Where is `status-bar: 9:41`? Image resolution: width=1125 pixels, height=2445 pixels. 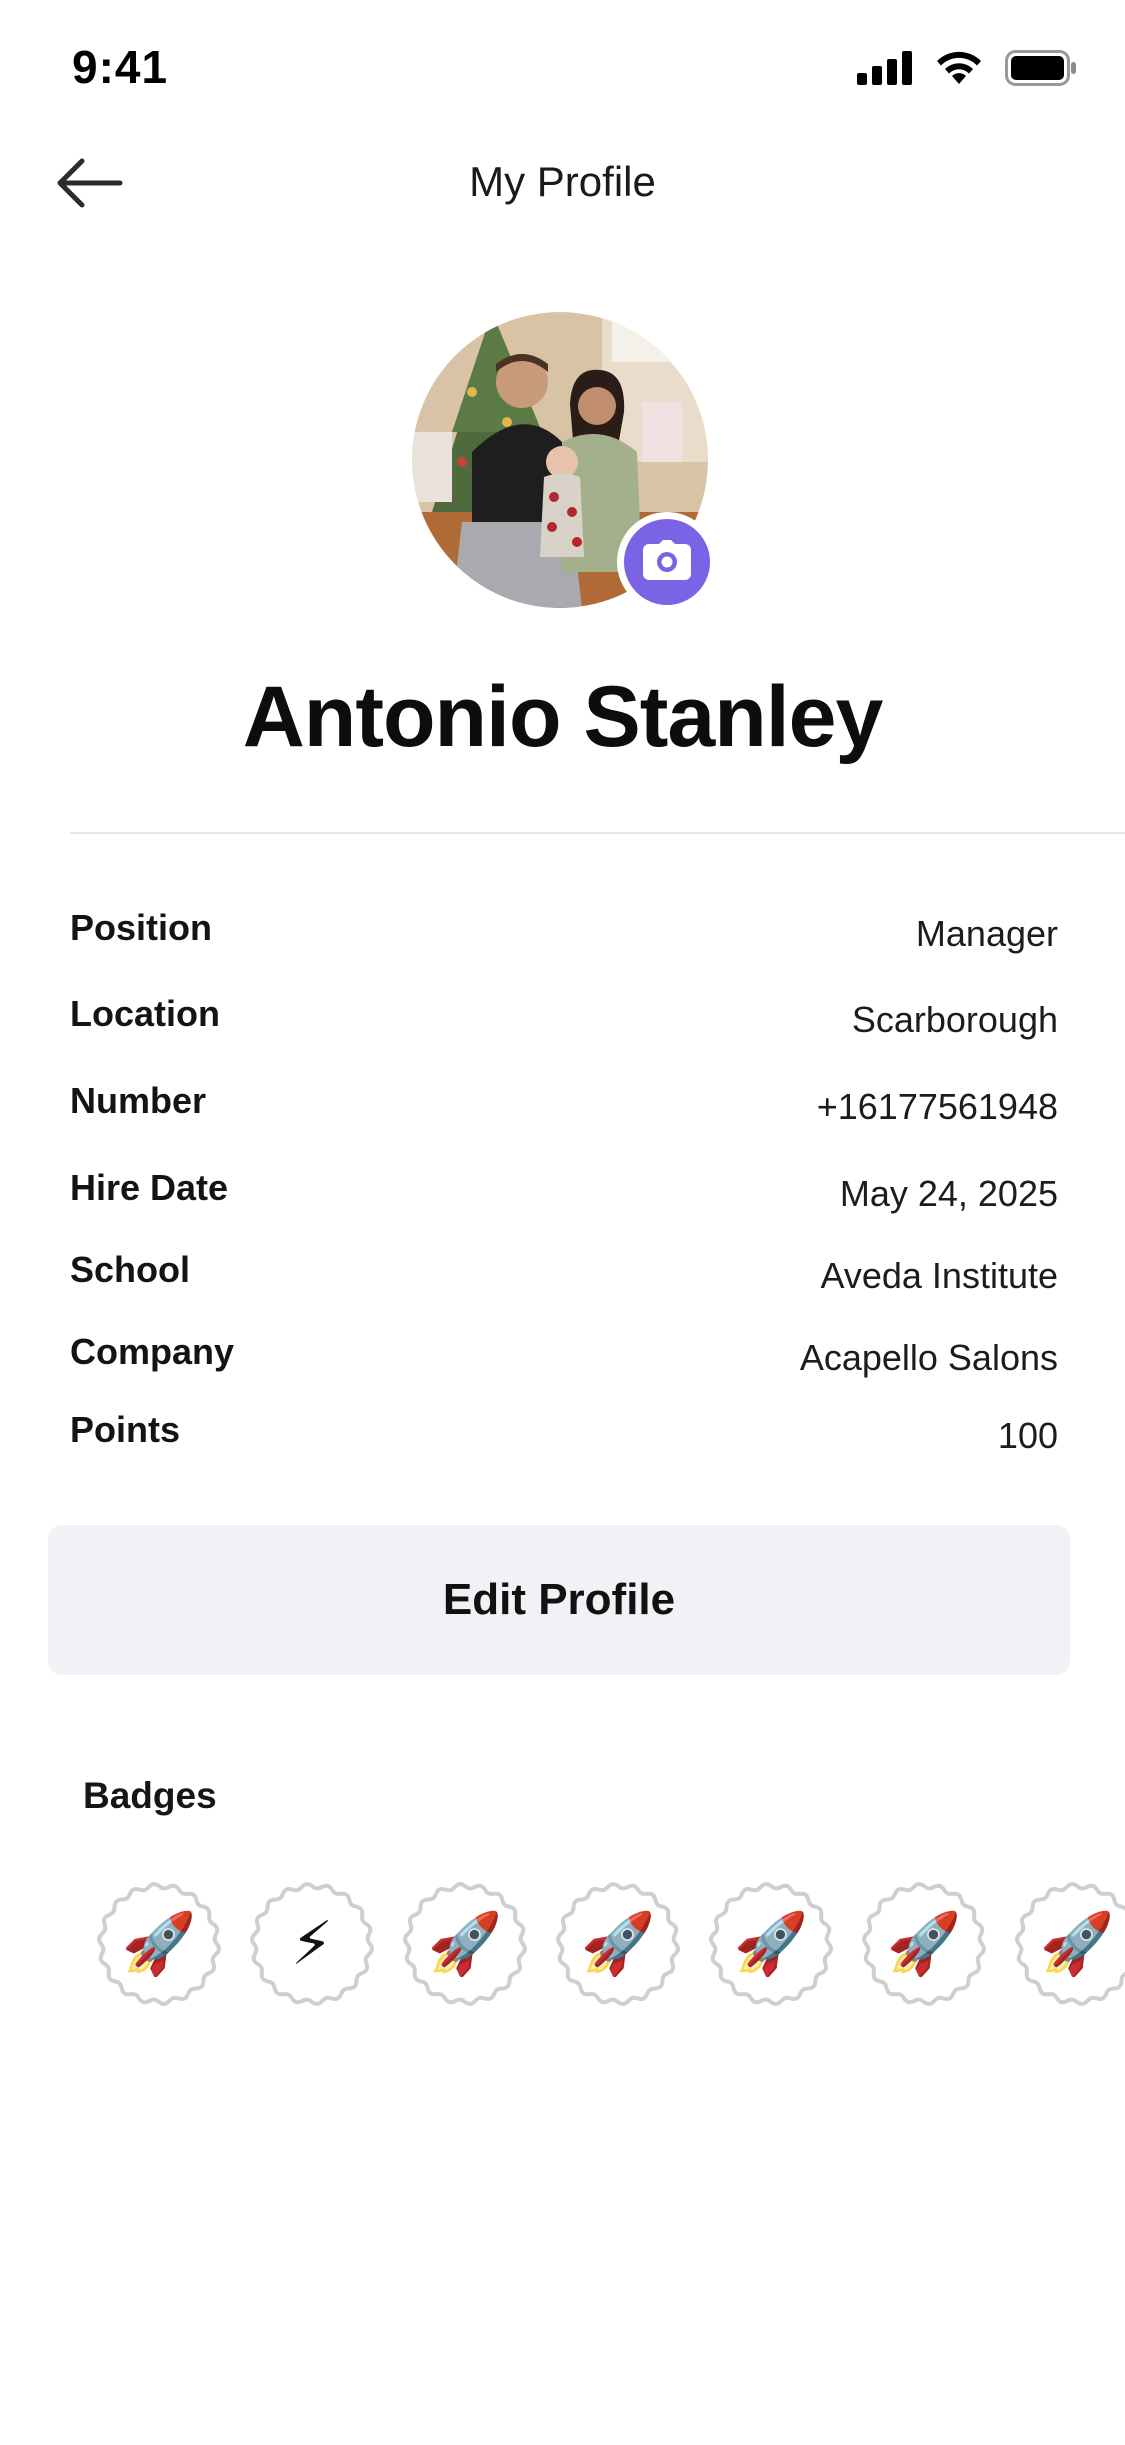 status-bar: 9:41 is located at coordinates (562, 70).